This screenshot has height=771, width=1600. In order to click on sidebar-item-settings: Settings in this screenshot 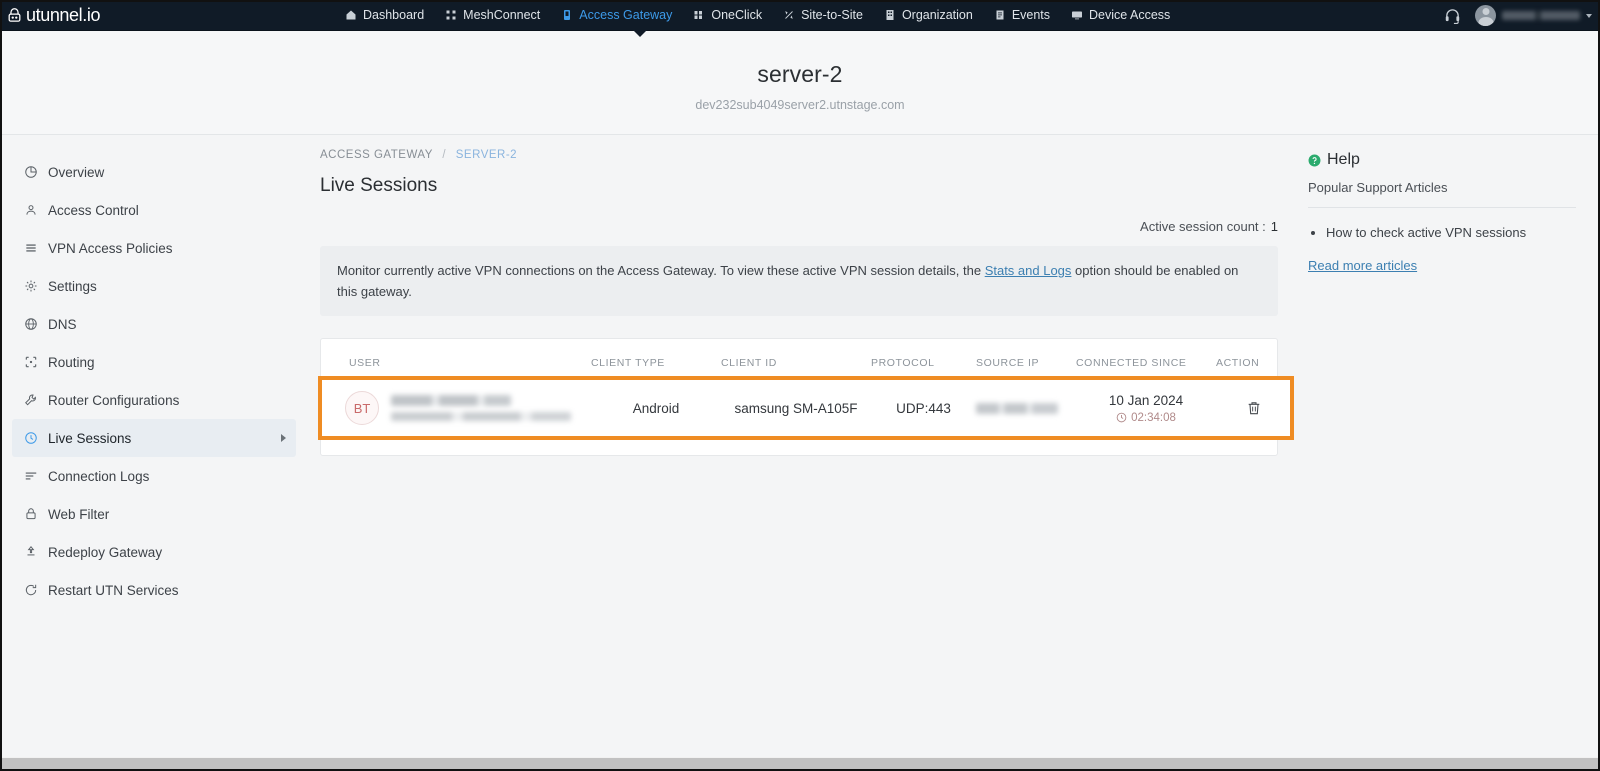, I will do `click(154, 286)`.